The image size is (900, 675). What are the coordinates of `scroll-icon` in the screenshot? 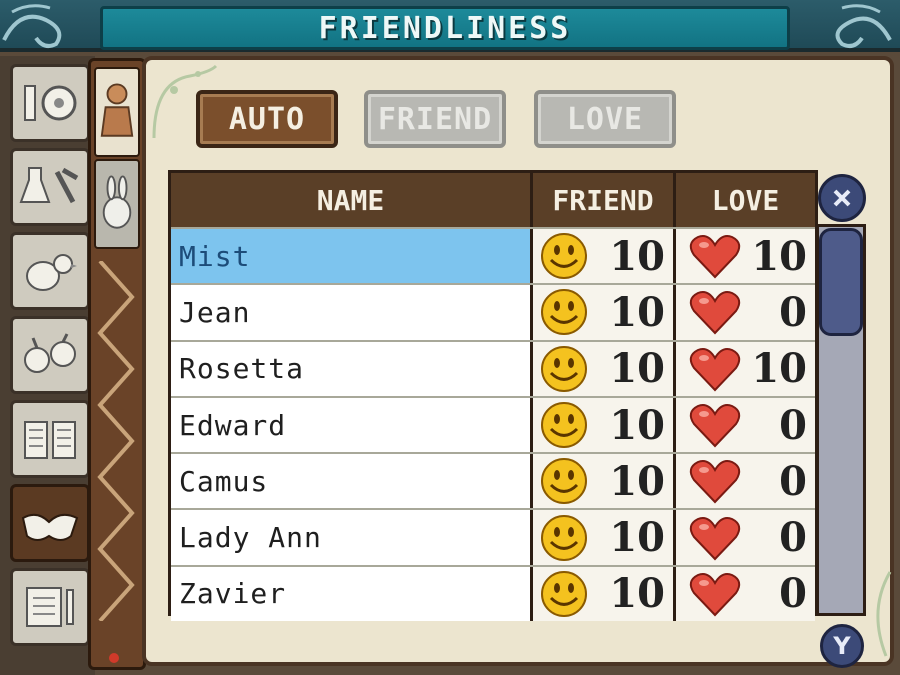 It's located at (50, 607).